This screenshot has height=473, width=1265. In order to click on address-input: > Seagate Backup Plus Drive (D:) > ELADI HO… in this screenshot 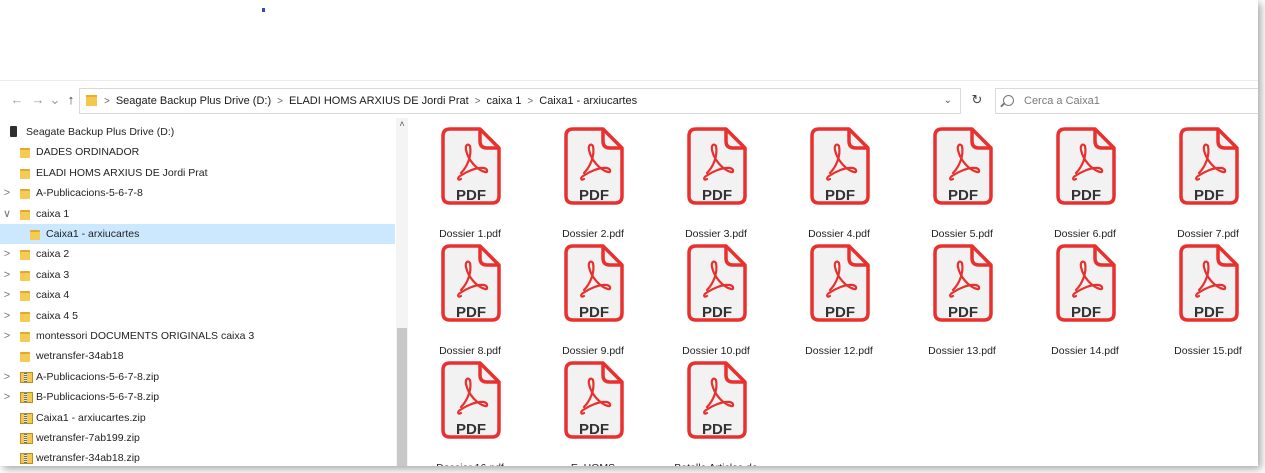, I will do `click(520, 101)`.